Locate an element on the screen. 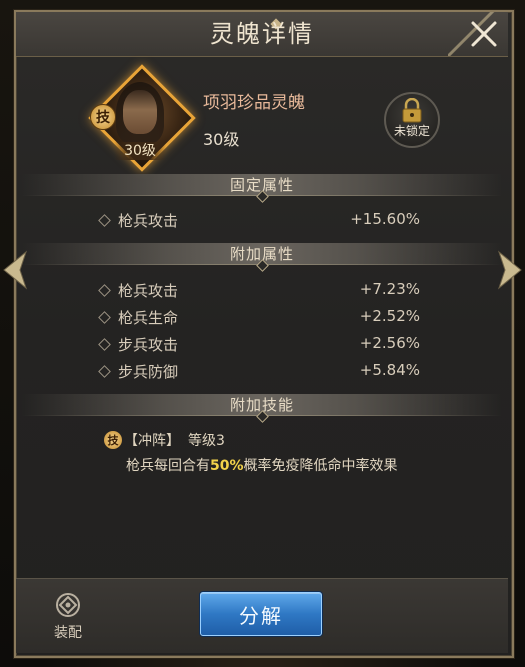  soul-portrait: 技 30级 is located at coordinates (142, 118).